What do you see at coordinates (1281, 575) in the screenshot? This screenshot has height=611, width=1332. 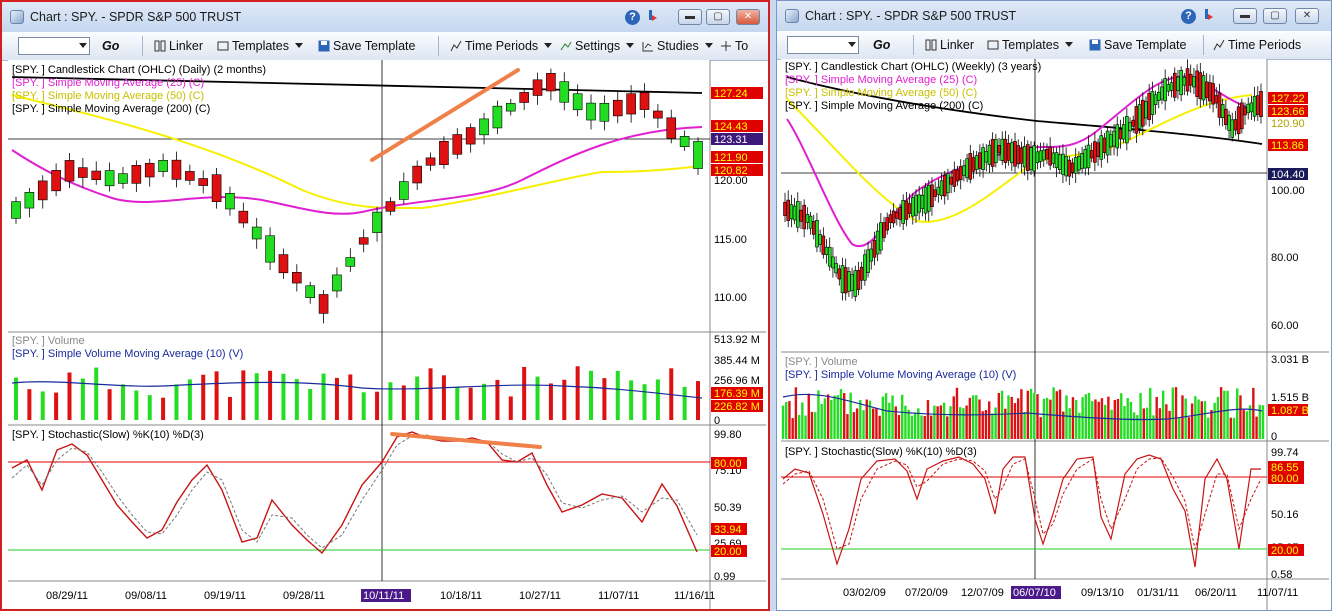 I see `stoch-axis-tick: 0.58` at bounding box center [1281, 575].